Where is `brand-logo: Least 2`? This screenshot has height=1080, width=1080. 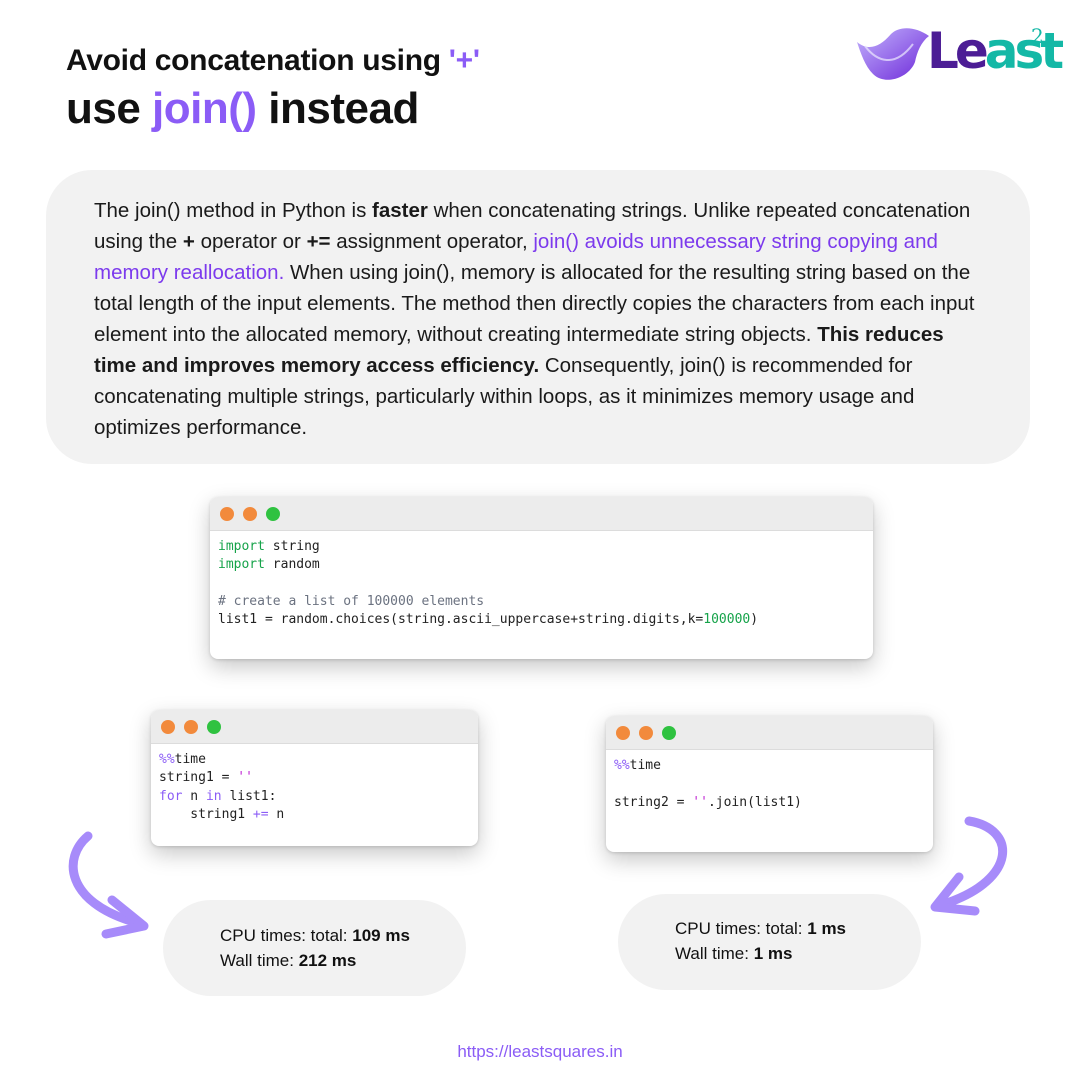 brand-logo: Least 2 is located at coordinates (959, 54).